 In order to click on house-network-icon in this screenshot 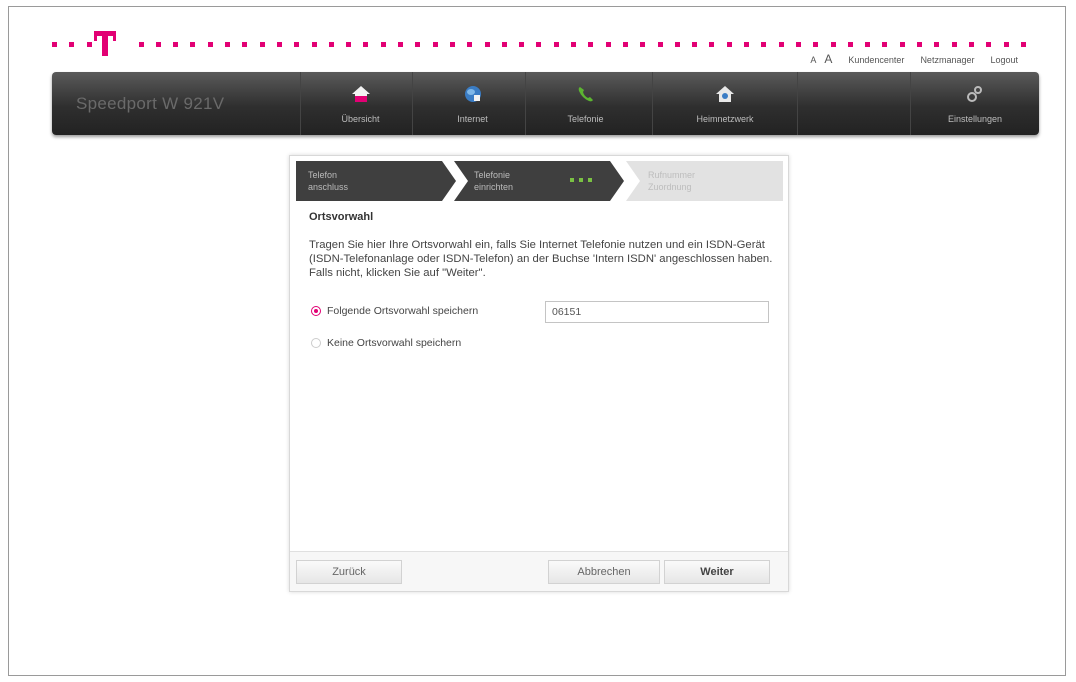, I will do `click(725, 94)`.